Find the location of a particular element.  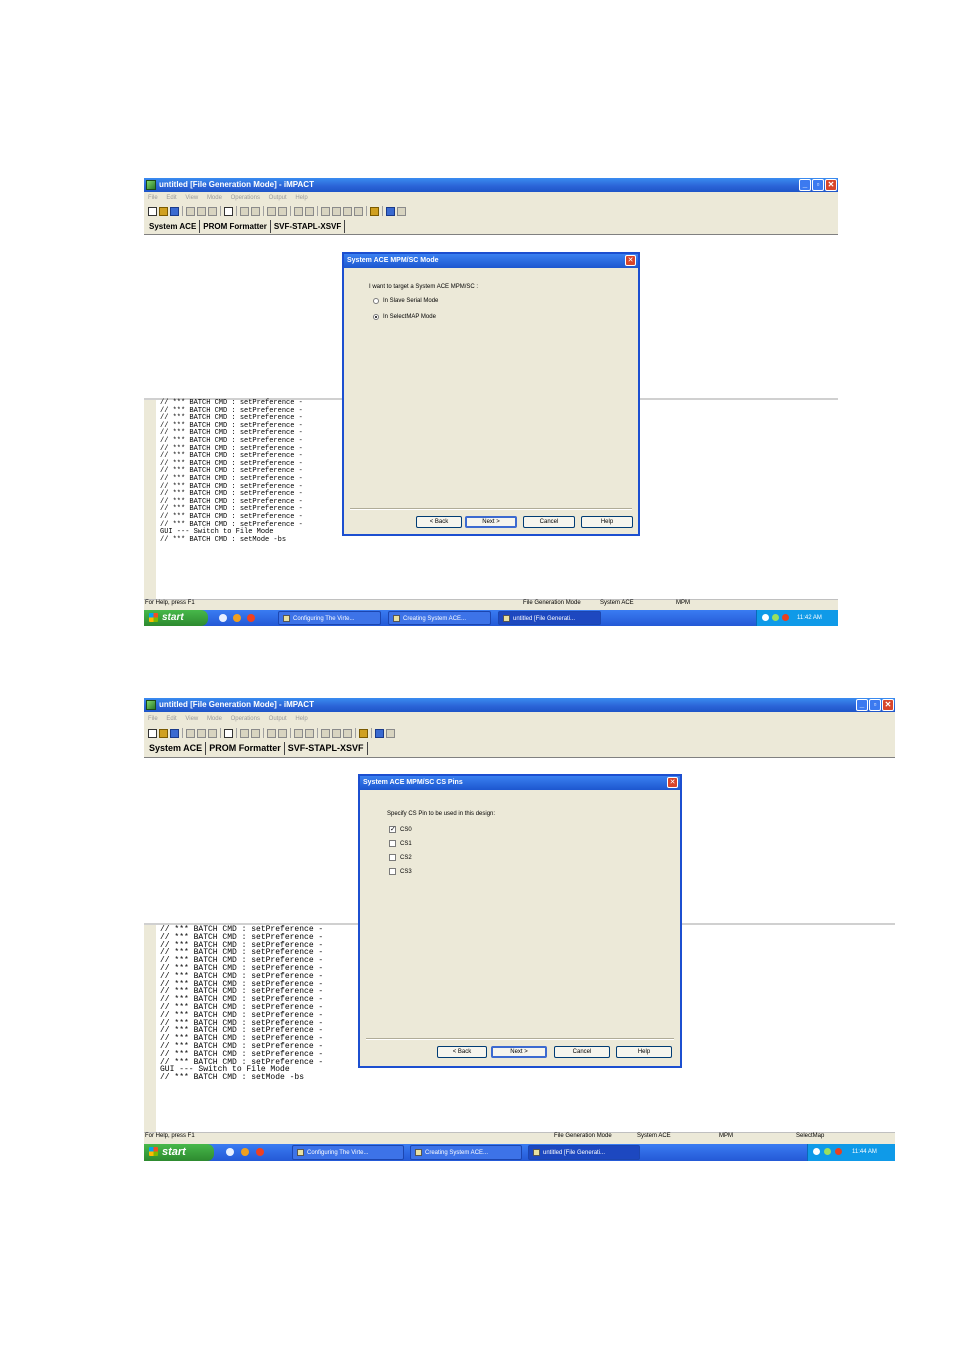

paste-icon is located at coordinates (212, 211).